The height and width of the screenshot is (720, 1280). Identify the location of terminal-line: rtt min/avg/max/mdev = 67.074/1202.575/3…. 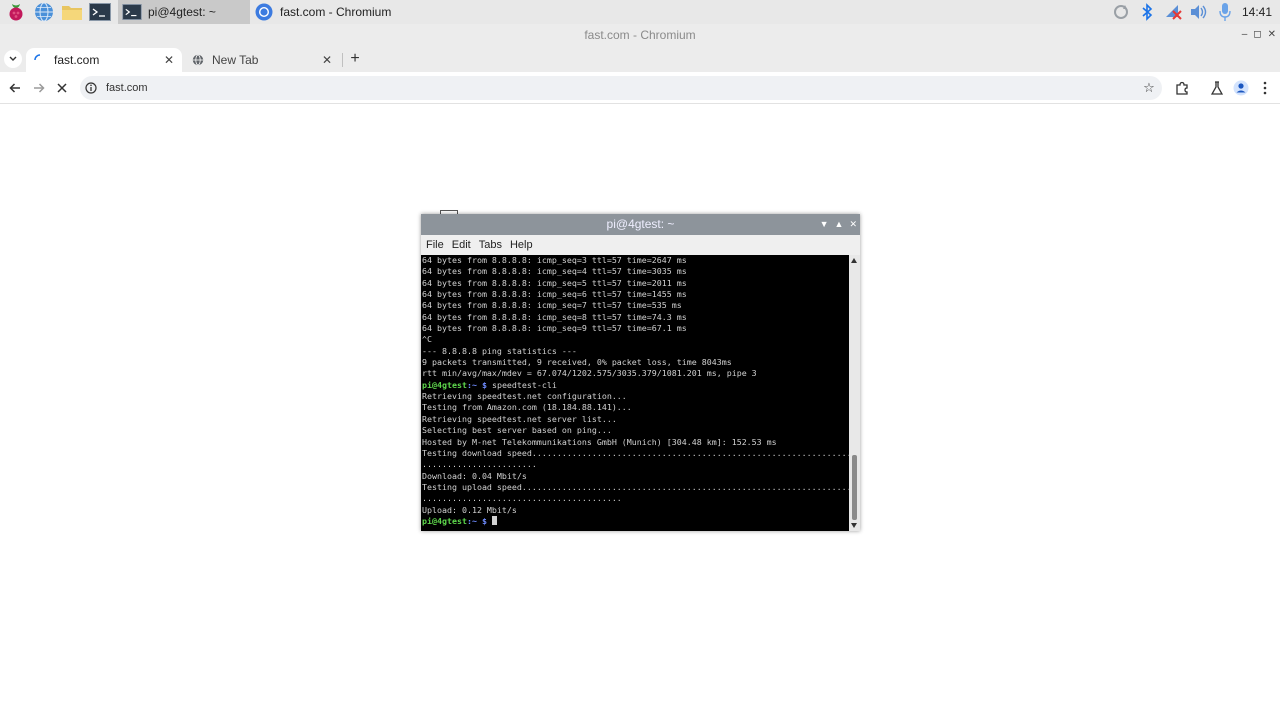
(635, 373).